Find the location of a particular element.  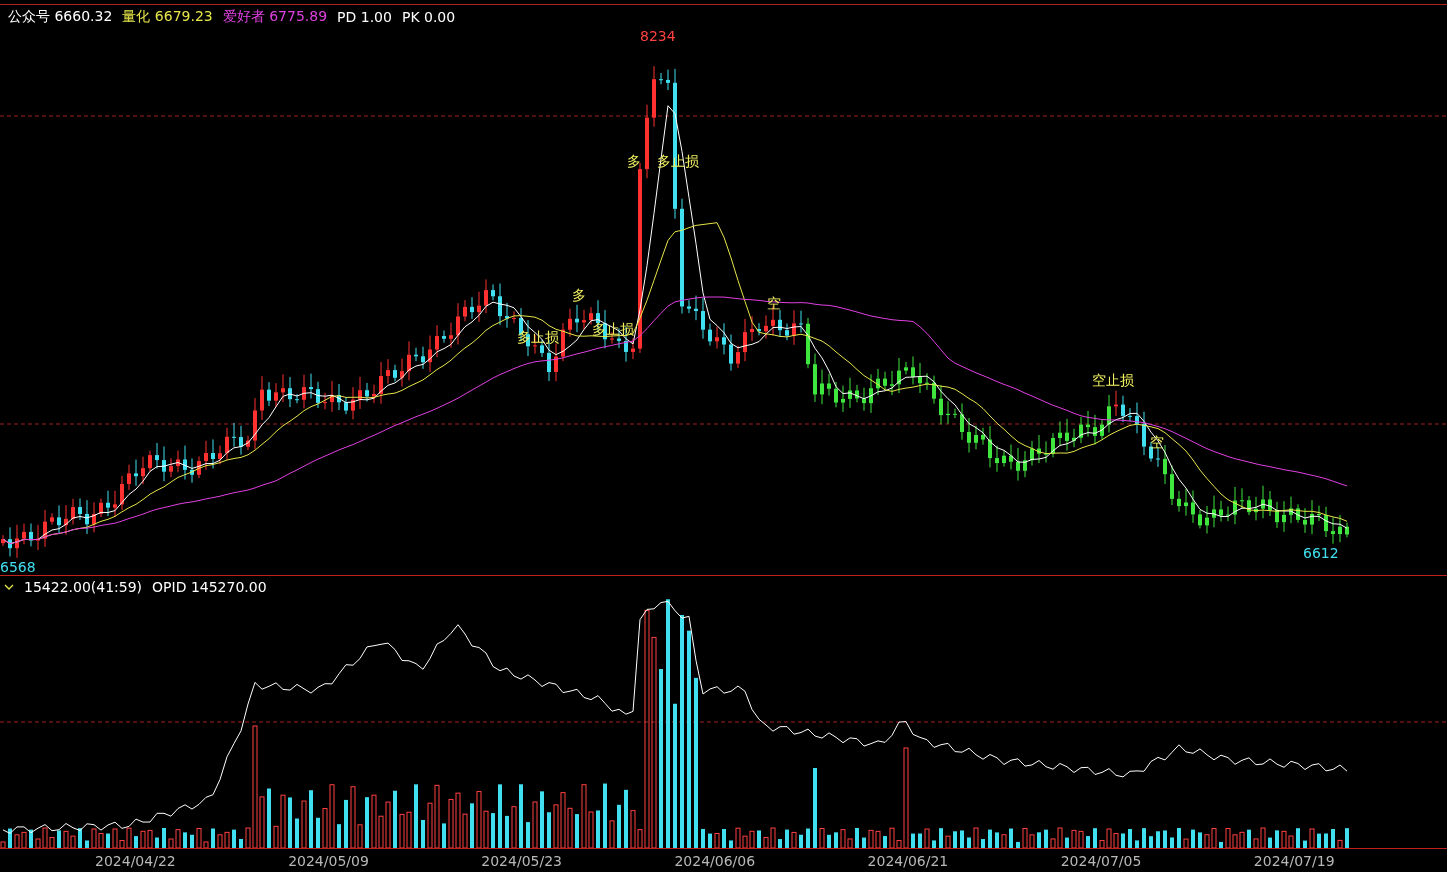

date-label: 2024/07/19 is located at coordinates (1294, 860).